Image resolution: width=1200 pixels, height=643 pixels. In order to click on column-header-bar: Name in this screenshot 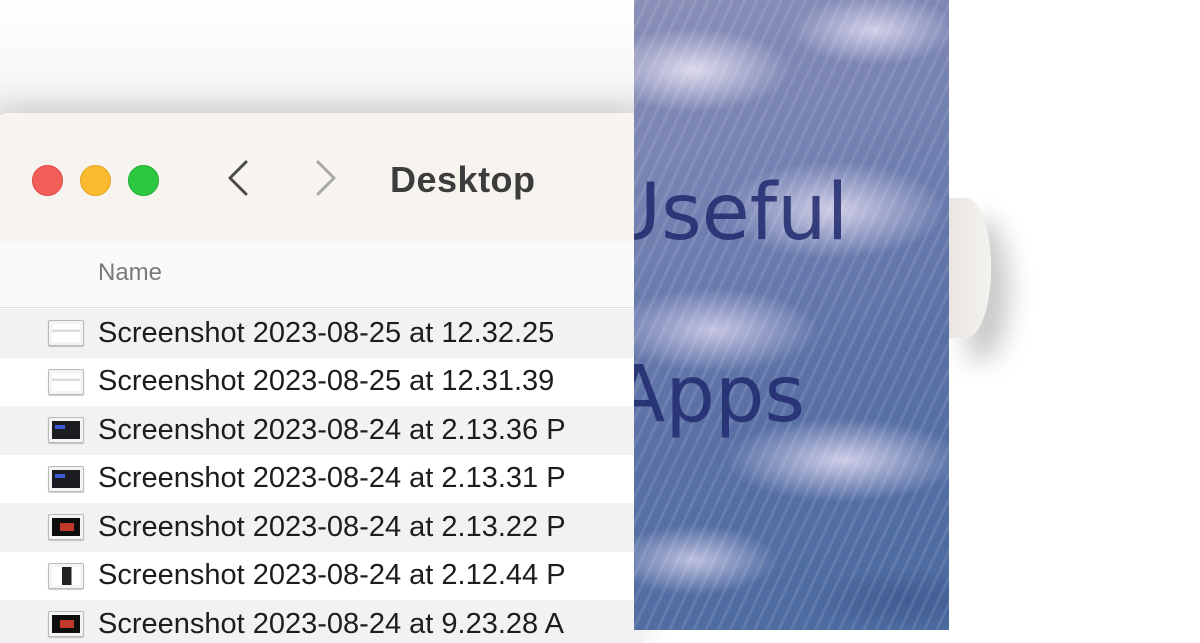, I will do `click(322, 274)`.